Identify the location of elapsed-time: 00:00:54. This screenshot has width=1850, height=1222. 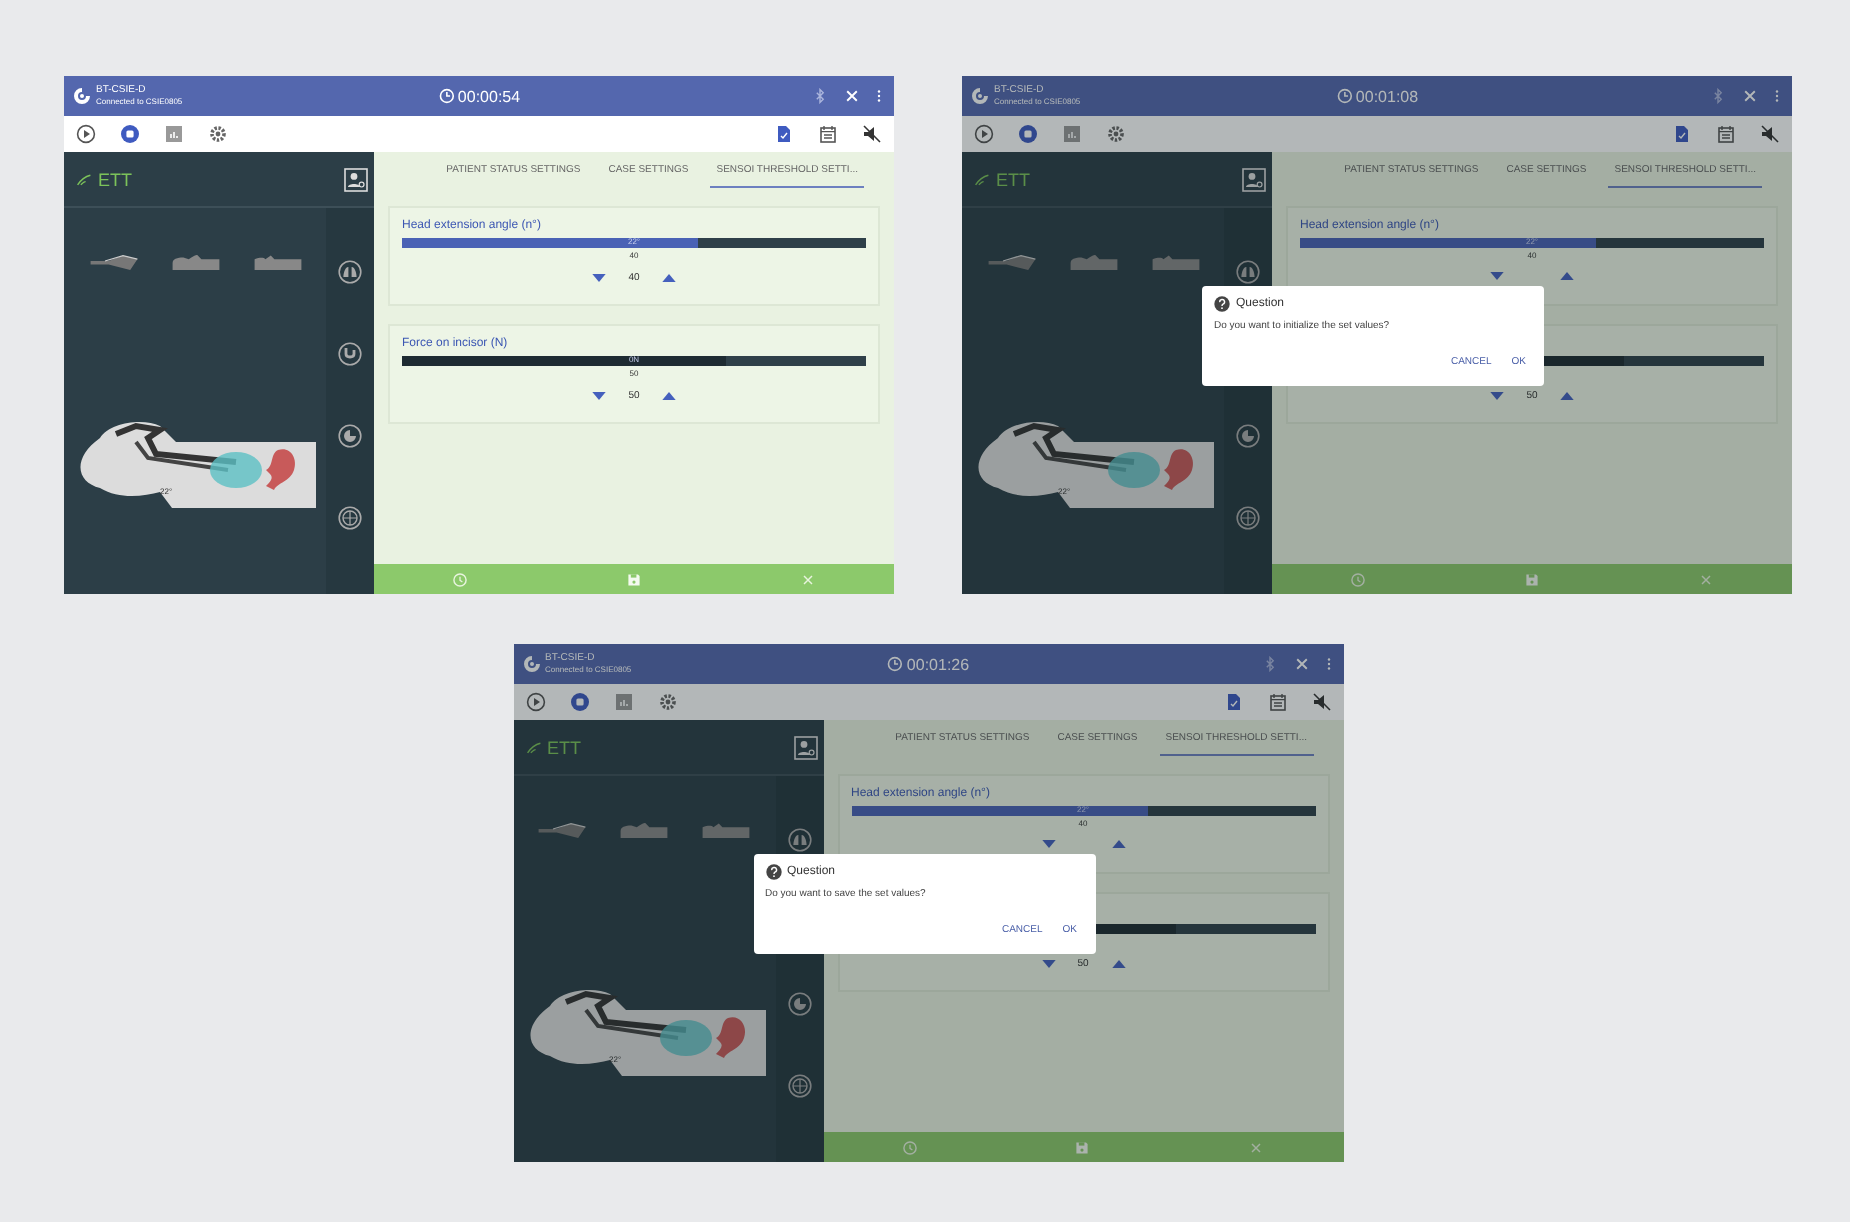
(489, 96).